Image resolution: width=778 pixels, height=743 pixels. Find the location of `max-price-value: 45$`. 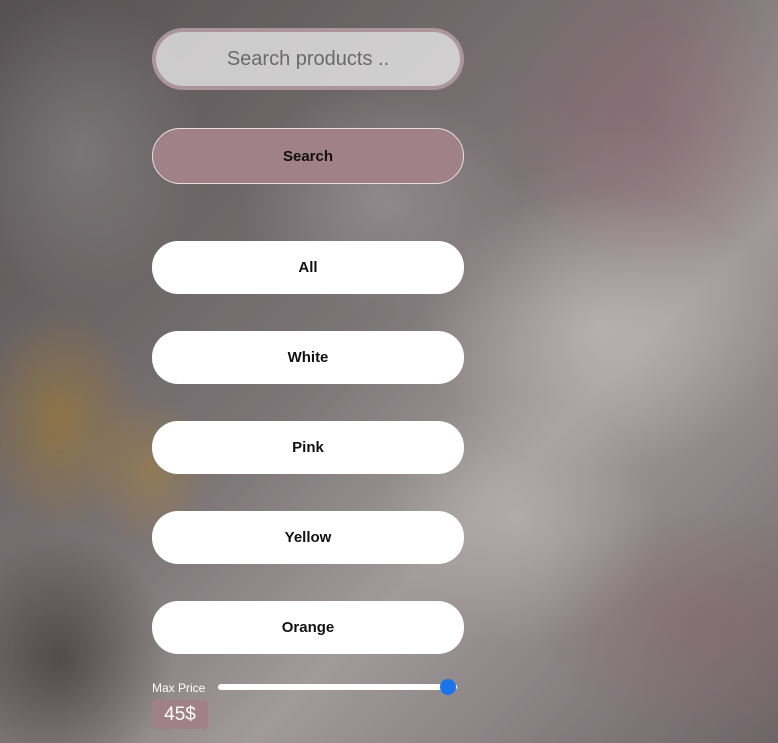

max-price-value: 45$ is located at coordinates (180, 714).